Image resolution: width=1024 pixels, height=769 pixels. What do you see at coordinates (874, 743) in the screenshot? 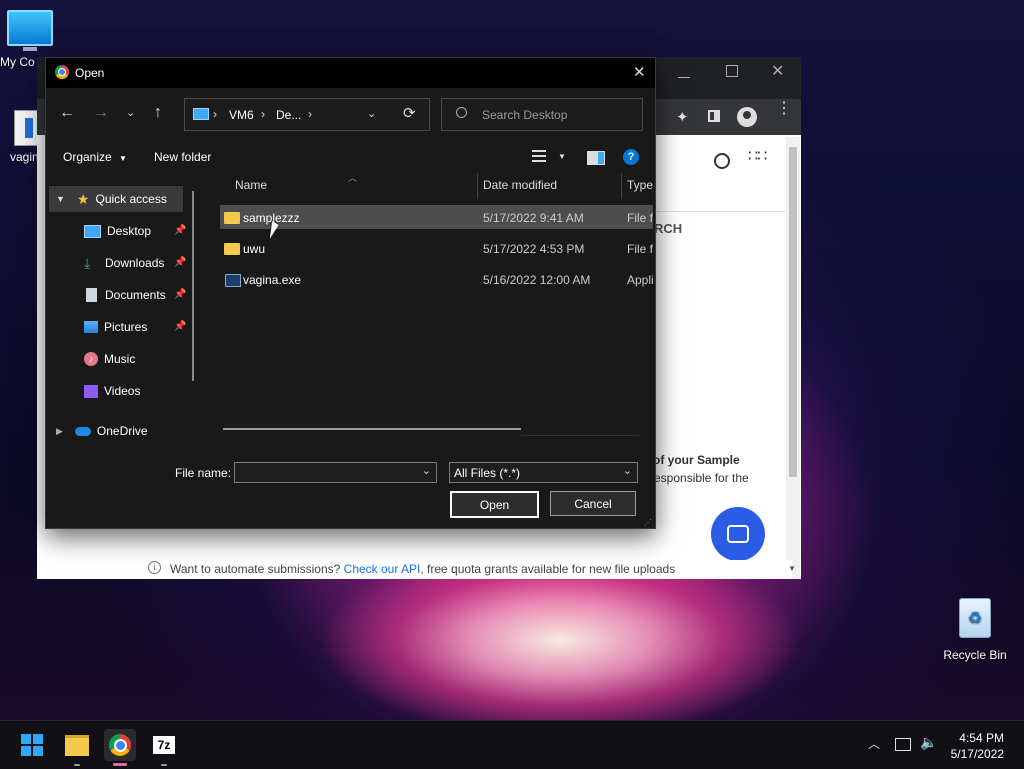
I see `tray-chevron-up-icon: ︿` at bounding box center [874, 743].